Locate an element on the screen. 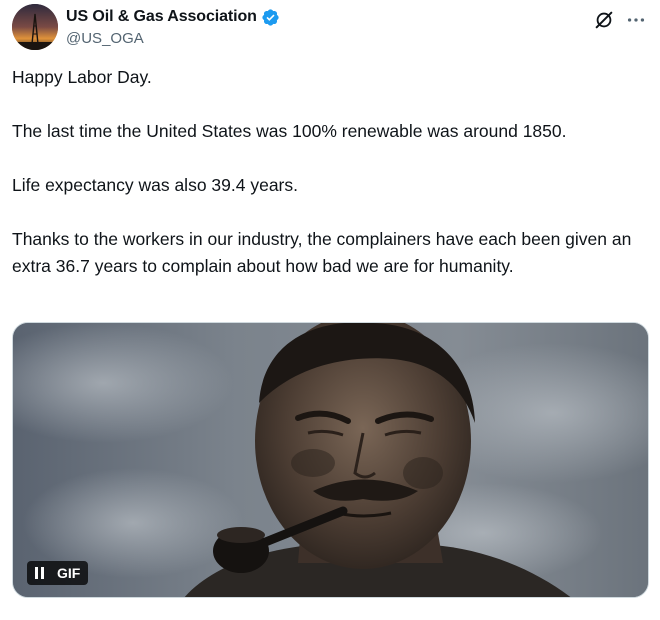 This screenshot has width=660, height=620. more-icon is located at coordinates (636, 20).